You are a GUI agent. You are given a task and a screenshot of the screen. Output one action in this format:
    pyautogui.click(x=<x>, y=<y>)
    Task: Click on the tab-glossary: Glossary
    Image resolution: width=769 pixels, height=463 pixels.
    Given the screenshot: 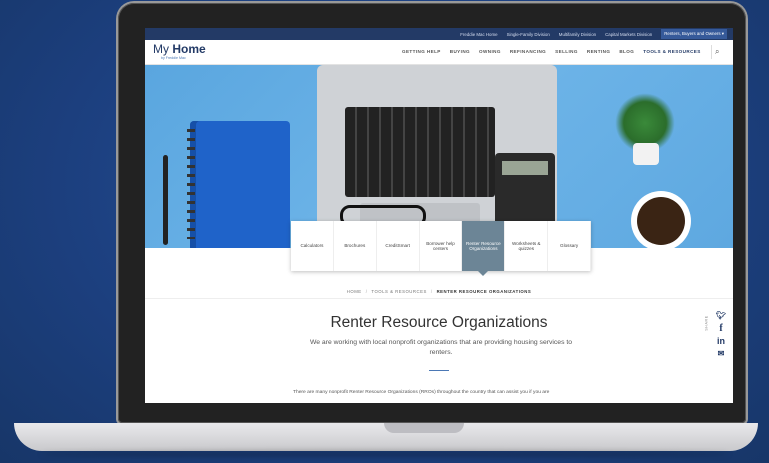 What is the action you would take?
    pyautogui.click(x=570, y=246)
    